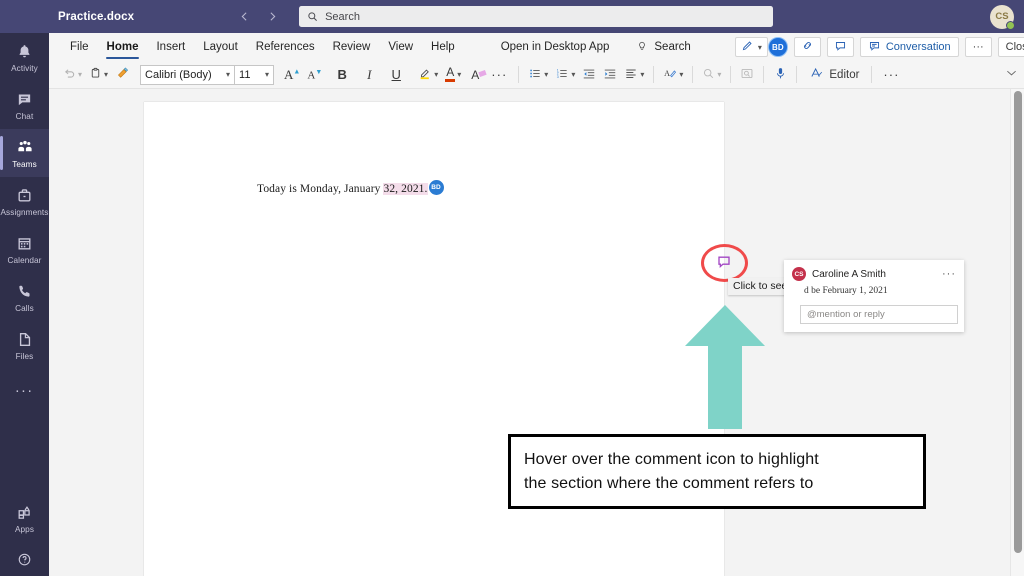  I want to click on highlight-icon, so click(425, 74).